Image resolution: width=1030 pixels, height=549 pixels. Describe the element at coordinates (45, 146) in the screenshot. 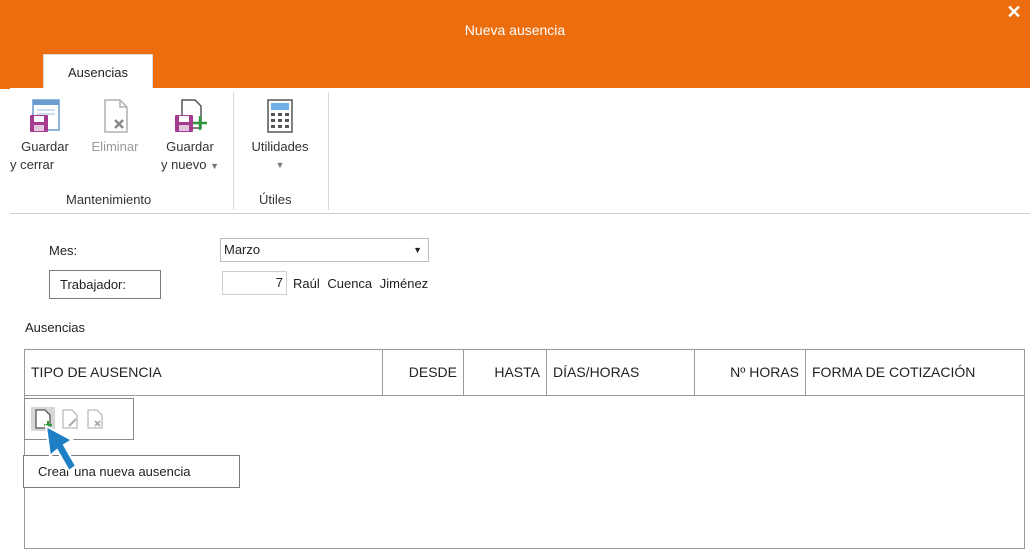

I see `save-close-line1: Guardar` at that location.